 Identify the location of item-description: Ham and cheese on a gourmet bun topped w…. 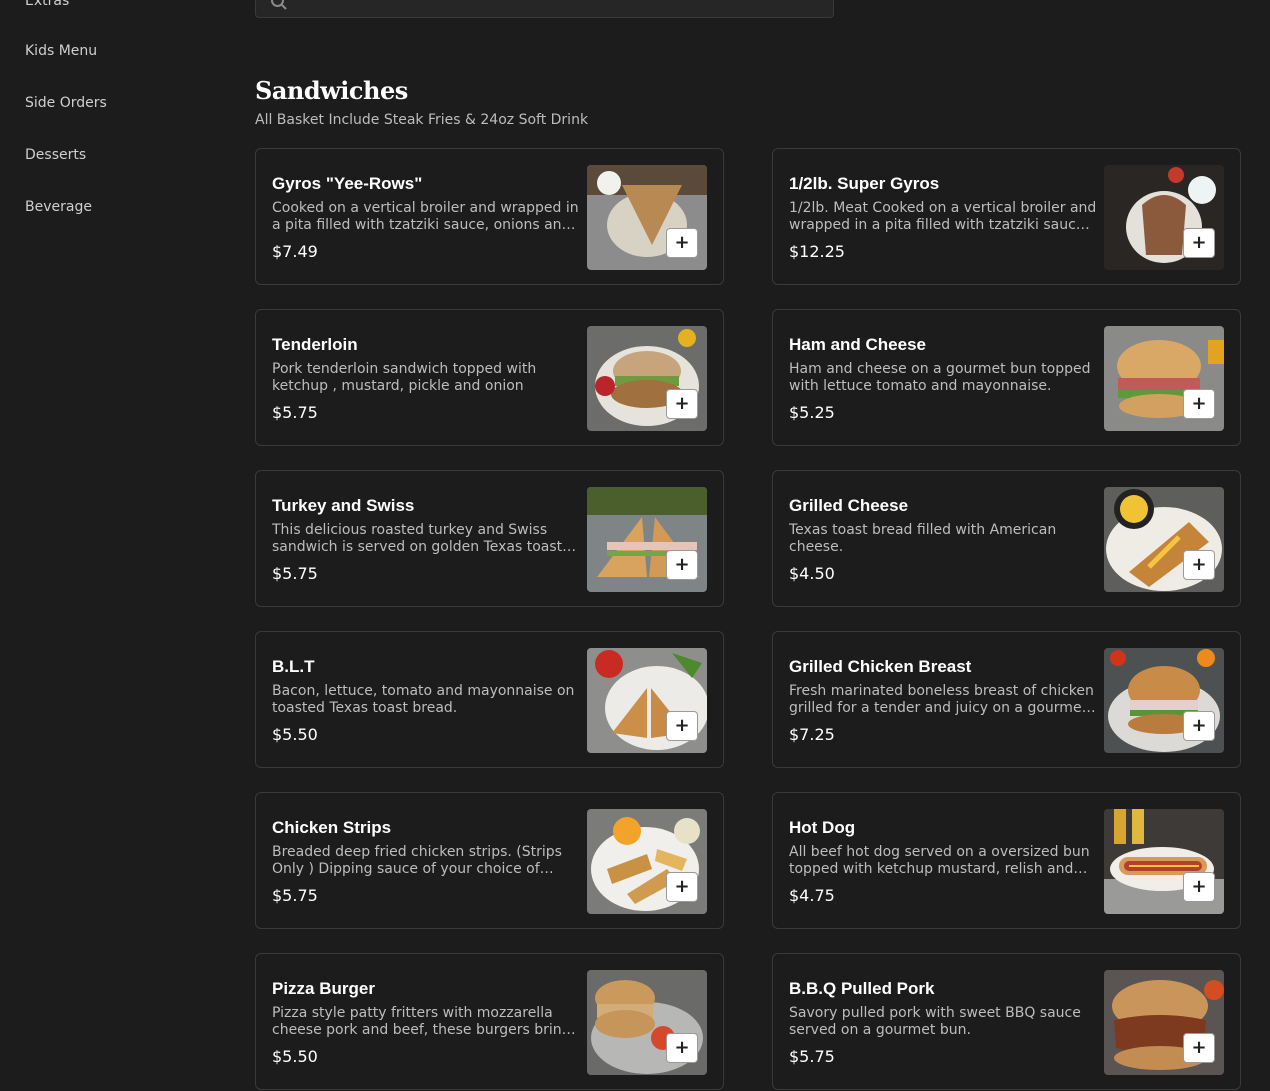
(940, 377).